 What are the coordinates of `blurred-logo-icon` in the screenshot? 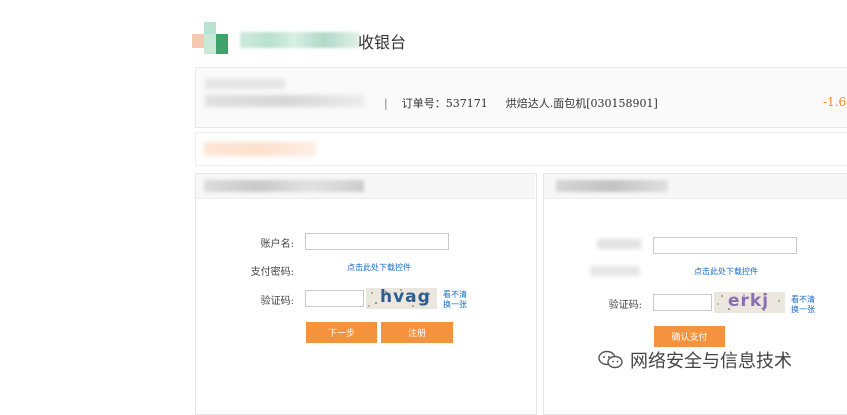 It's located at (212, 39).